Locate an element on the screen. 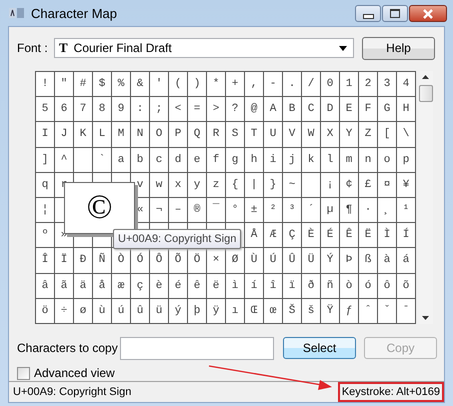 The image size is (453, 406). maximize-button is located at coordinates (395, 13).